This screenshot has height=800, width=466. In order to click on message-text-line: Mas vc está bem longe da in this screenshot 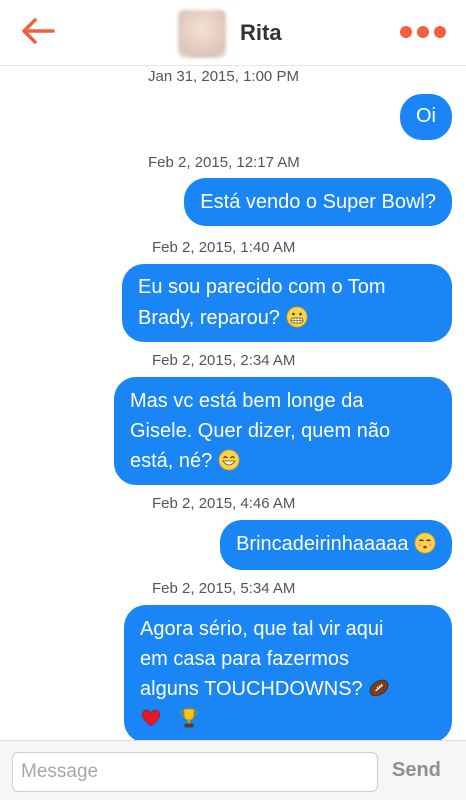, I will do `click(247, 401)`.